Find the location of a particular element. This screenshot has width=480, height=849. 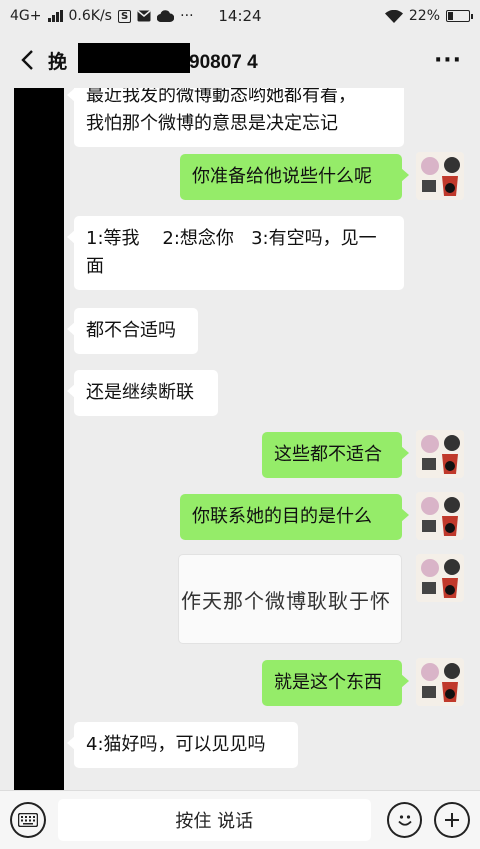

more-functions-button is located at coordinates (452, 820).